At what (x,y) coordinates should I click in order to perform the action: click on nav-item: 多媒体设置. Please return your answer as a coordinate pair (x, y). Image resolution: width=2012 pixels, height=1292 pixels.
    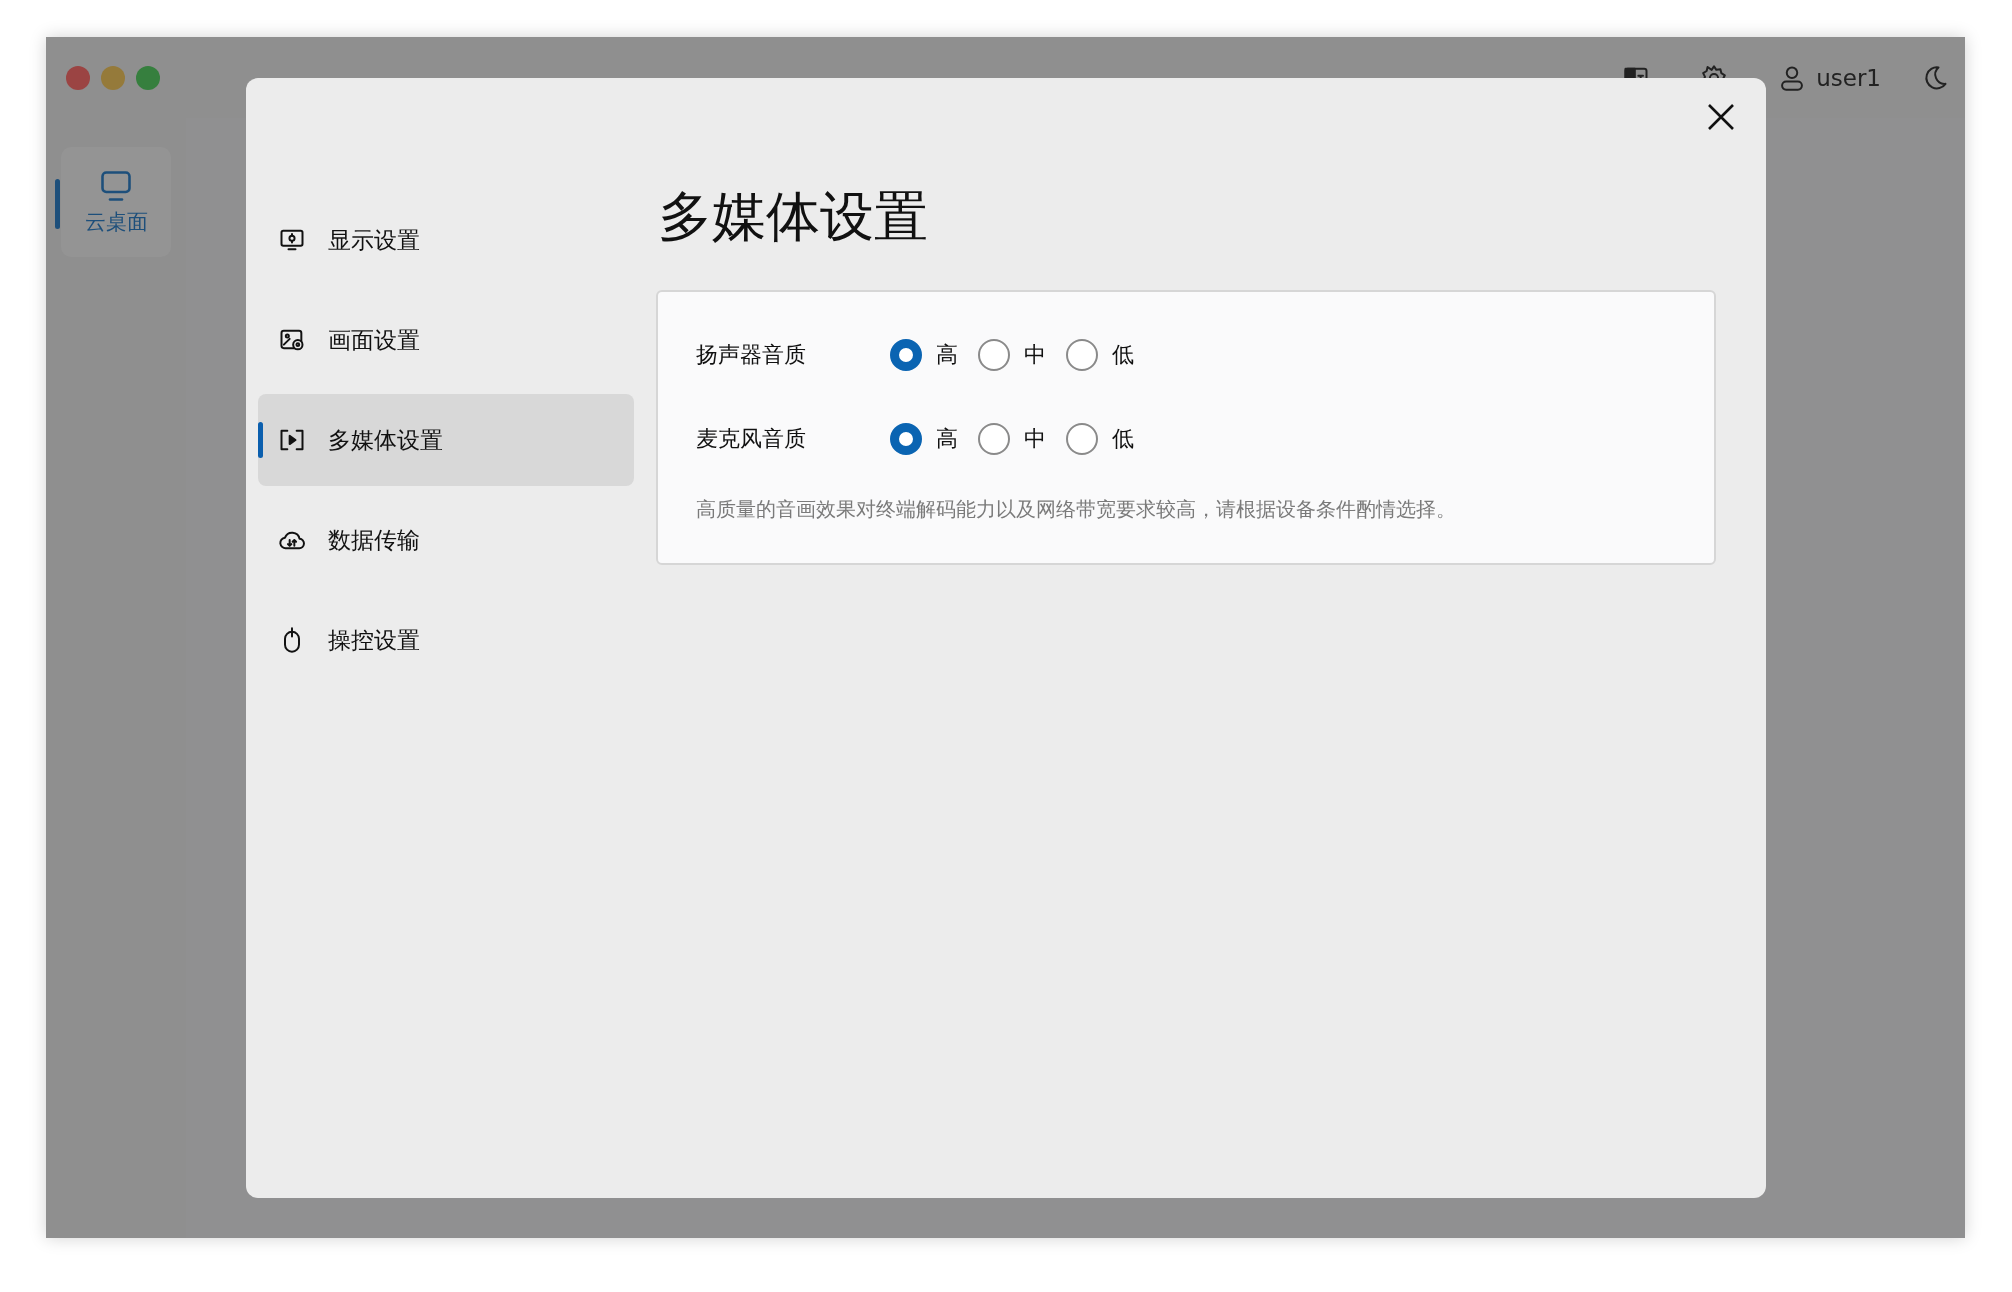
    Looking at the image, I should click on (446, 440).